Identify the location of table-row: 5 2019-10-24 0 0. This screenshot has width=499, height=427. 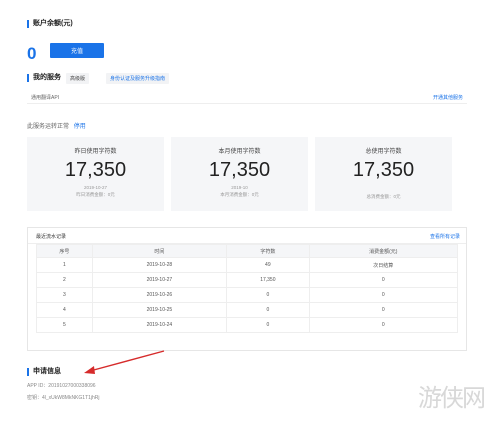
(247, 325).